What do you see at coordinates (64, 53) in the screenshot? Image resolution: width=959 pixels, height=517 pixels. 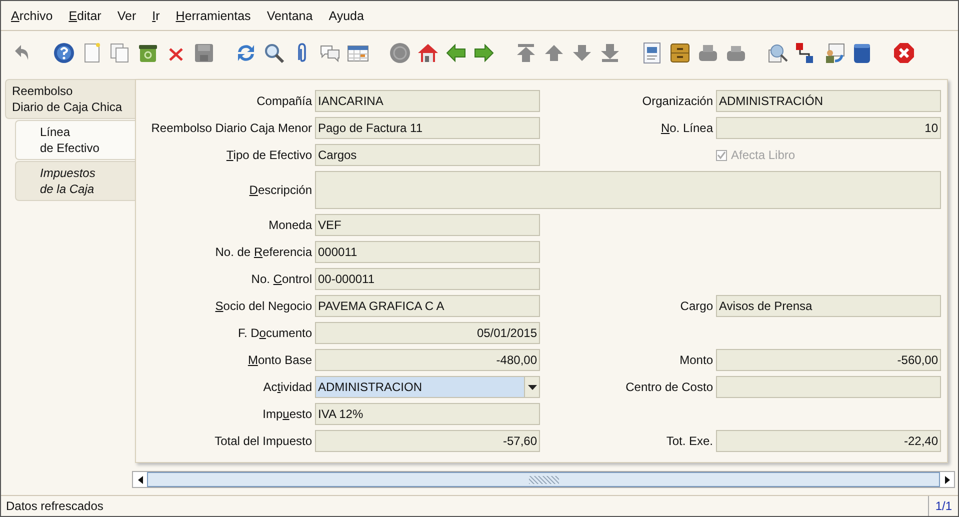 I see `help-icon` at bounding box center [64, 53].